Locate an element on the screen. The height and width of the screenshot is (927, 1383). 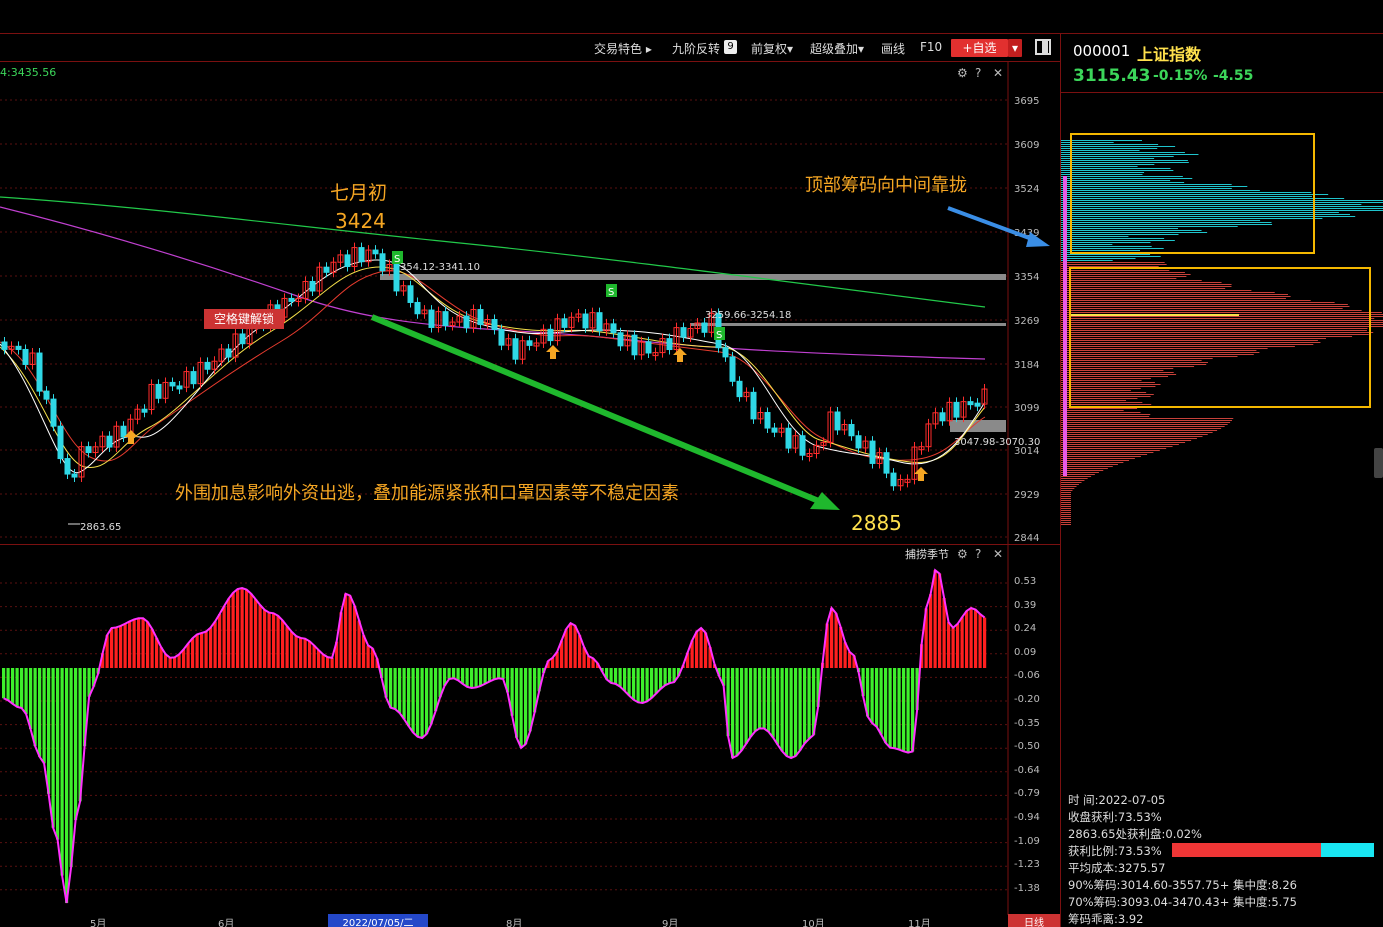
help-icon: ? is located at coordinates (978, 73).